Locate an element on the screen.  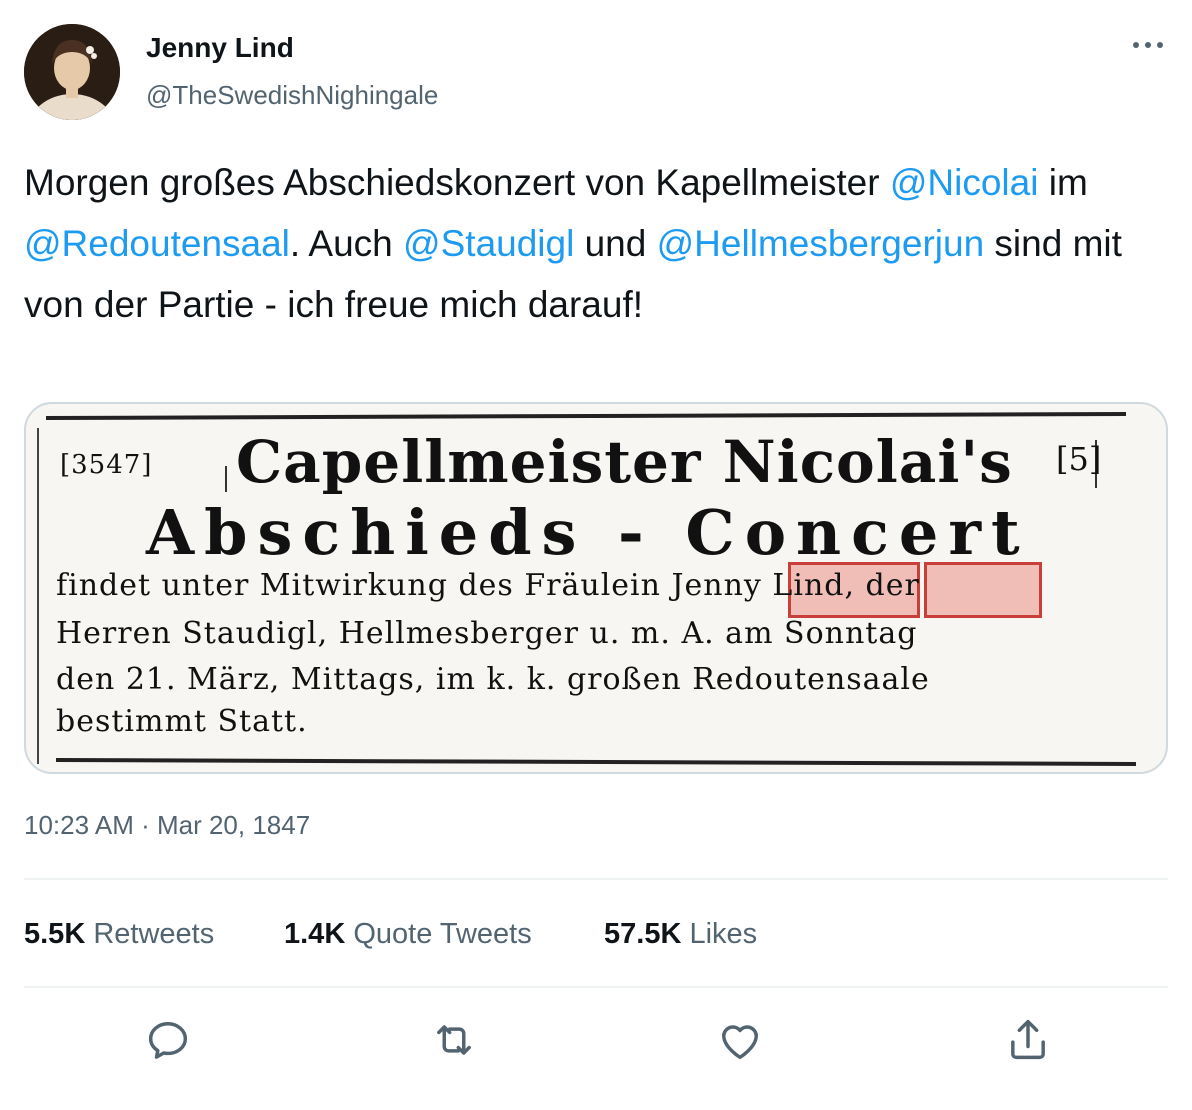
retweets-count: 5.5K is located at coordinates (55, 934).